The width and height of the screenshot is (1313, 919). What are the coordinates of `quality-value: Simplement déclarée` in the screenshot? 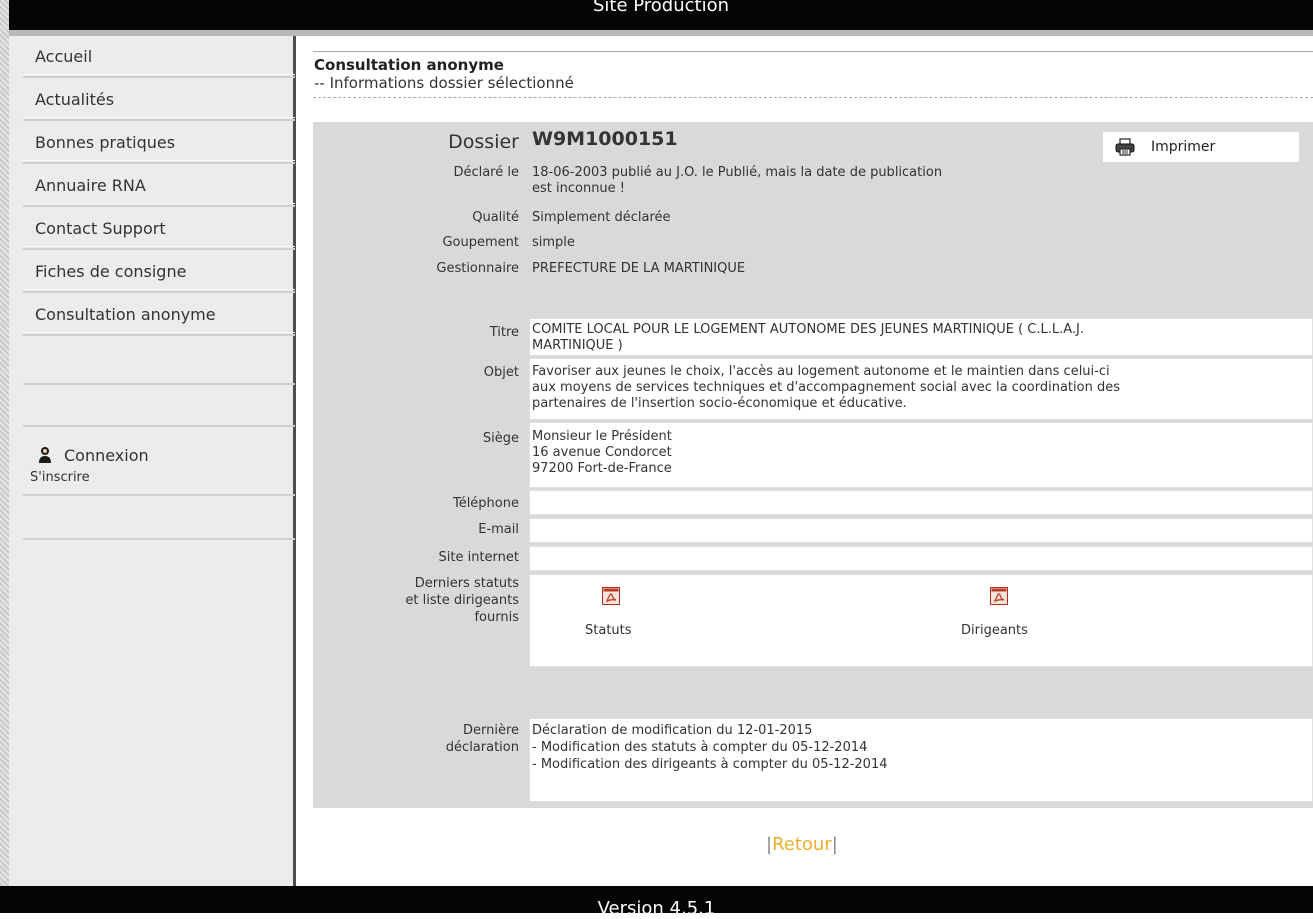 It's located at (601, 217).